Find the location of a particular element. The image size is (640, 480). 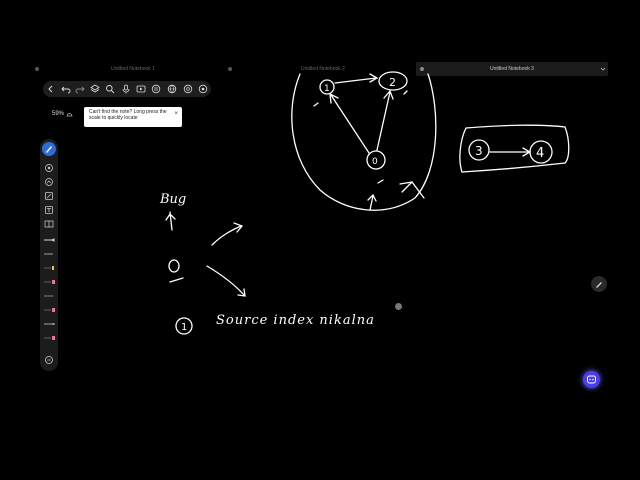

laser-pointer-dot is located at coordinates (398, 306).